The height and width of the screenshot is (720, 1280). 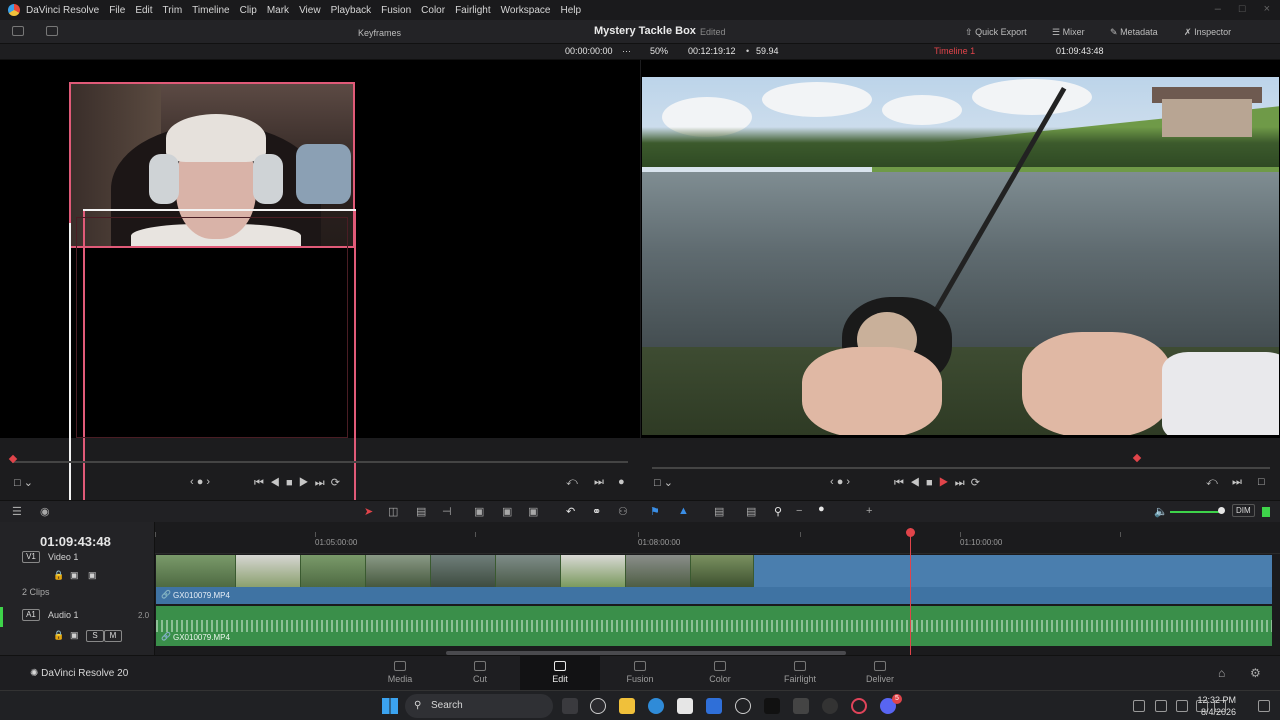 What do you see at coordinates (200, 483) in the screenshot?
I see `source-jog-control: ‹ ● ›` at bounding box center [200, 483].